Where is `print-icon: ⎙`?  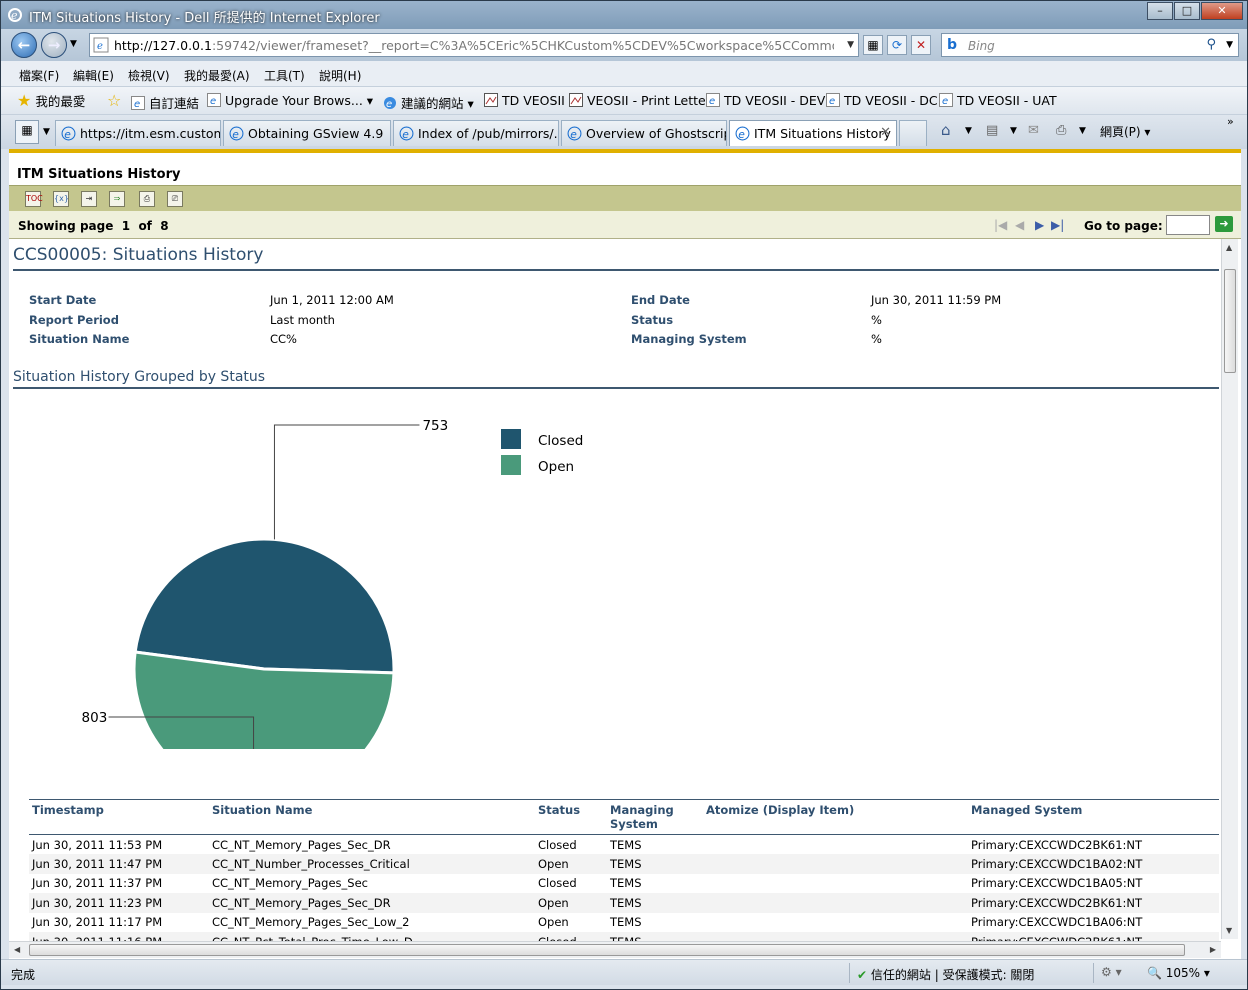 print-icon: ⎙ is located at coordinates (1061, 130).